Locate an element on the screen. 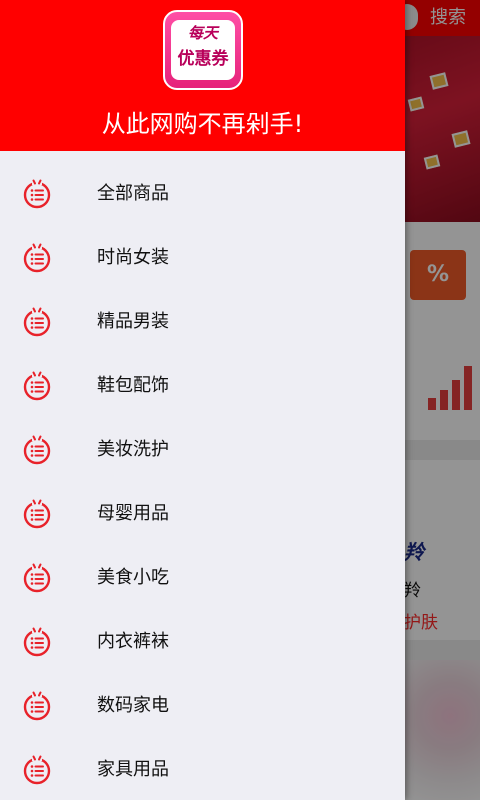 The image size is (480, 800). menu-item-label: 数码家电 is located at coordinates (133, 705).